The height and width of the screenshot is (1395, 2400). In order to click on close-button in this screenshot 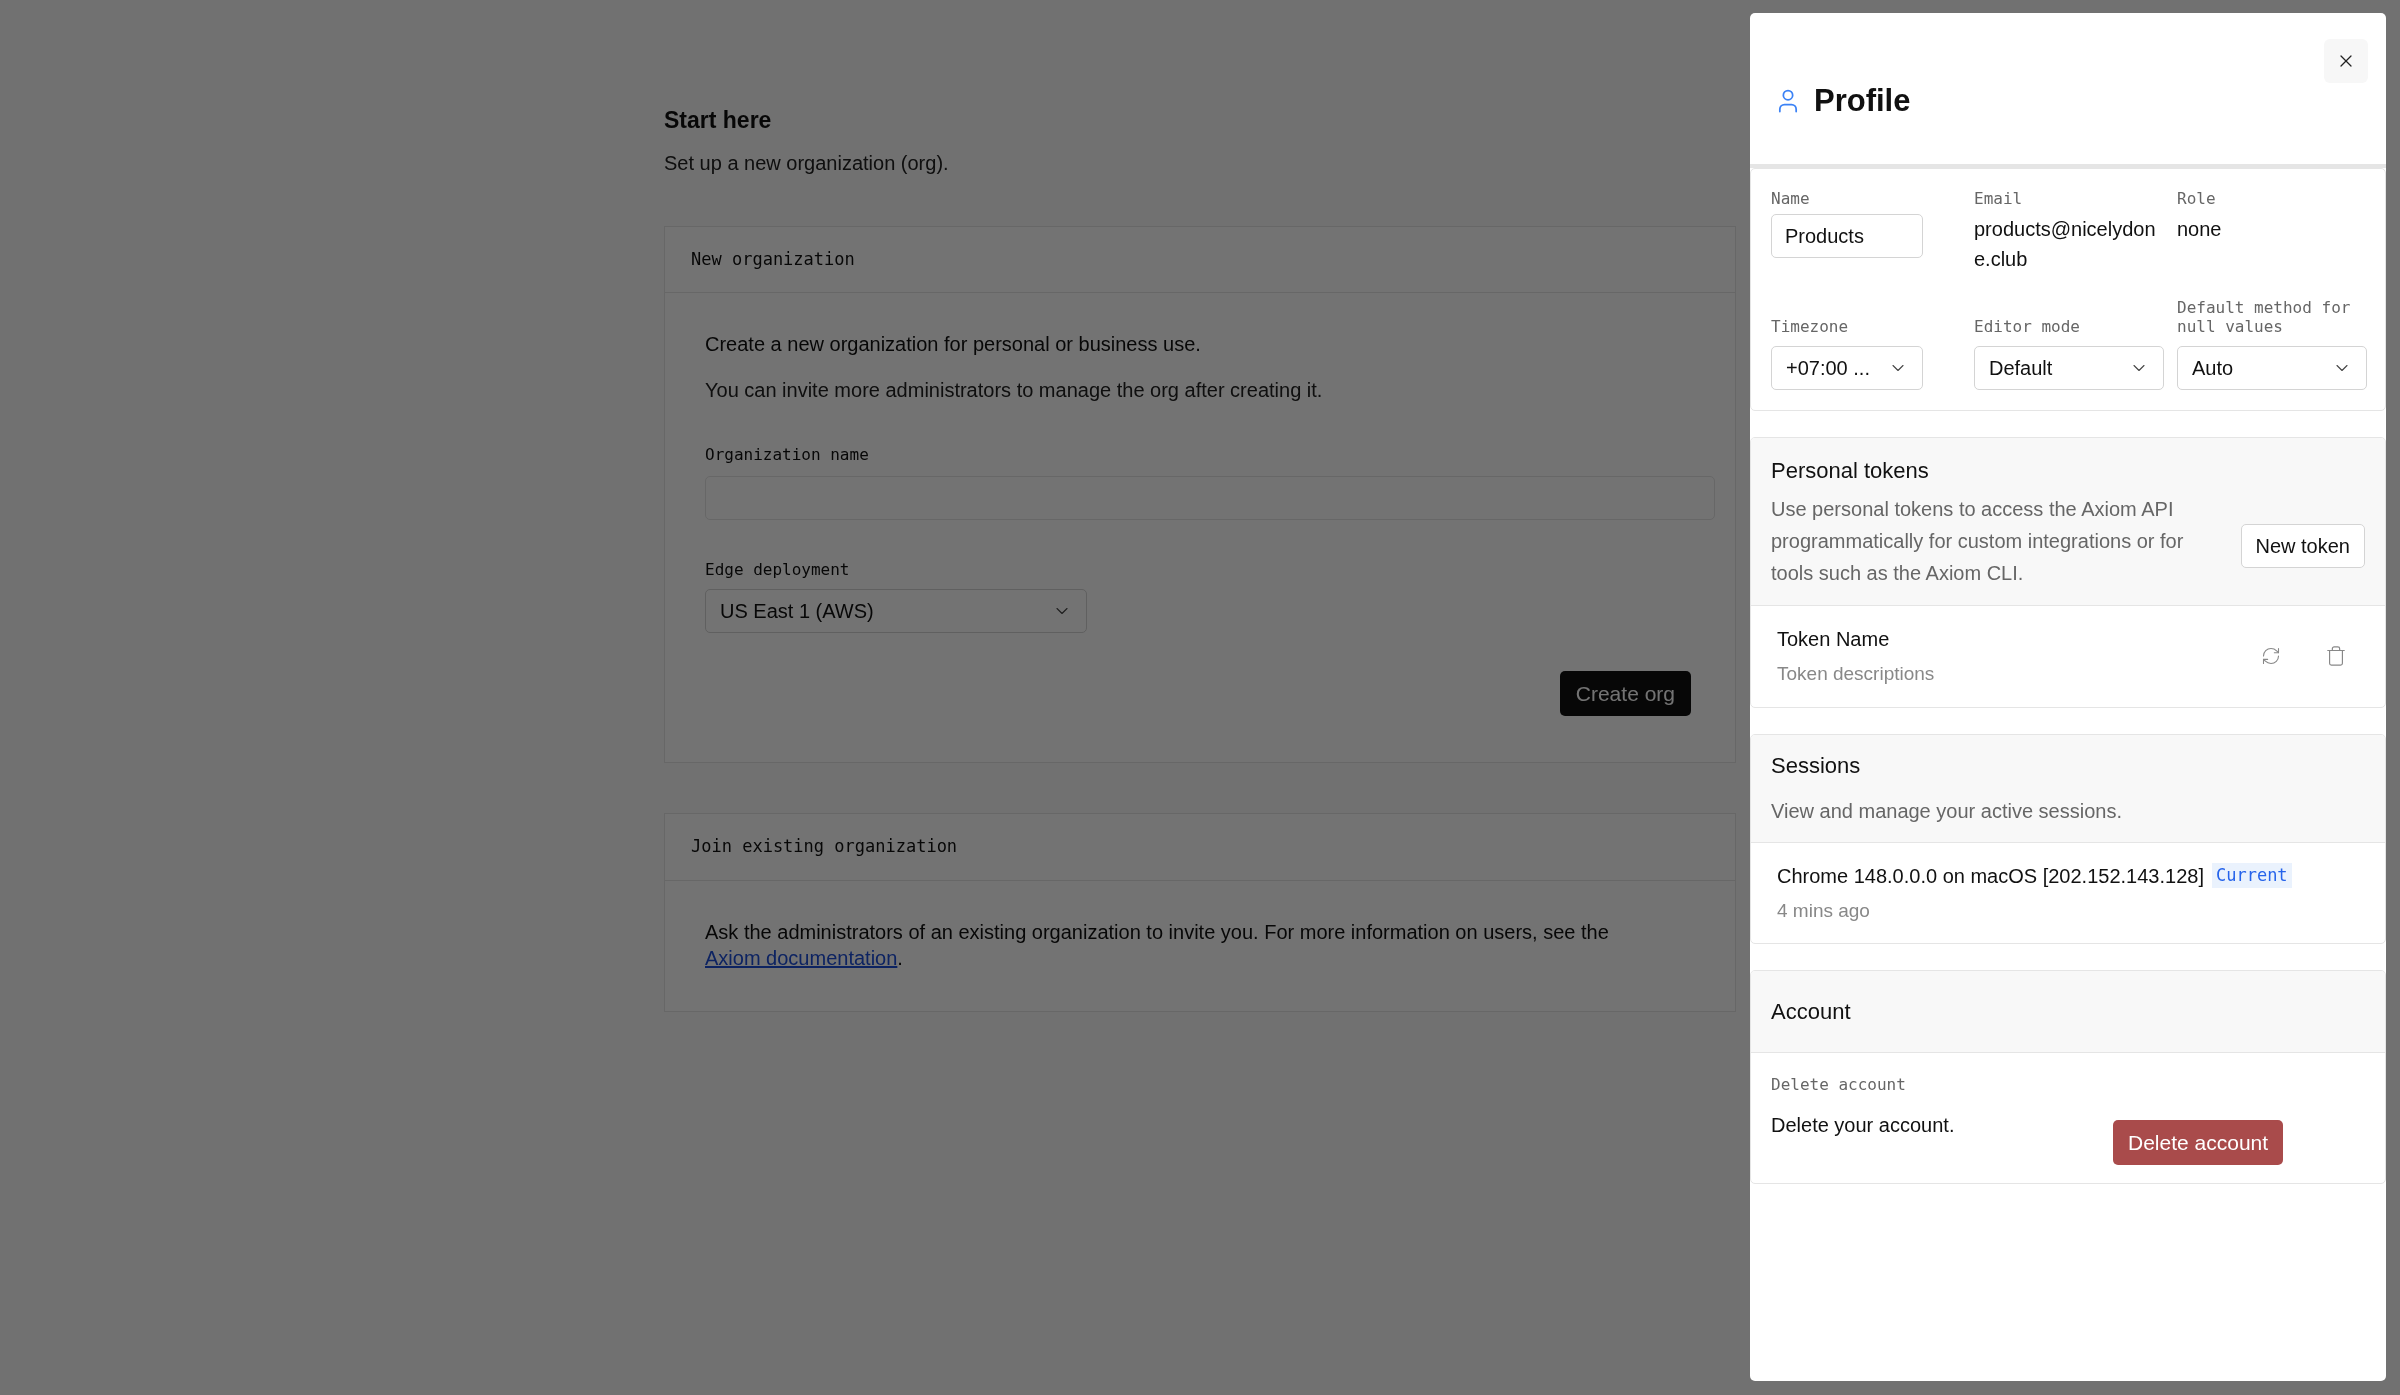, I will do `click(2346, 61)`.